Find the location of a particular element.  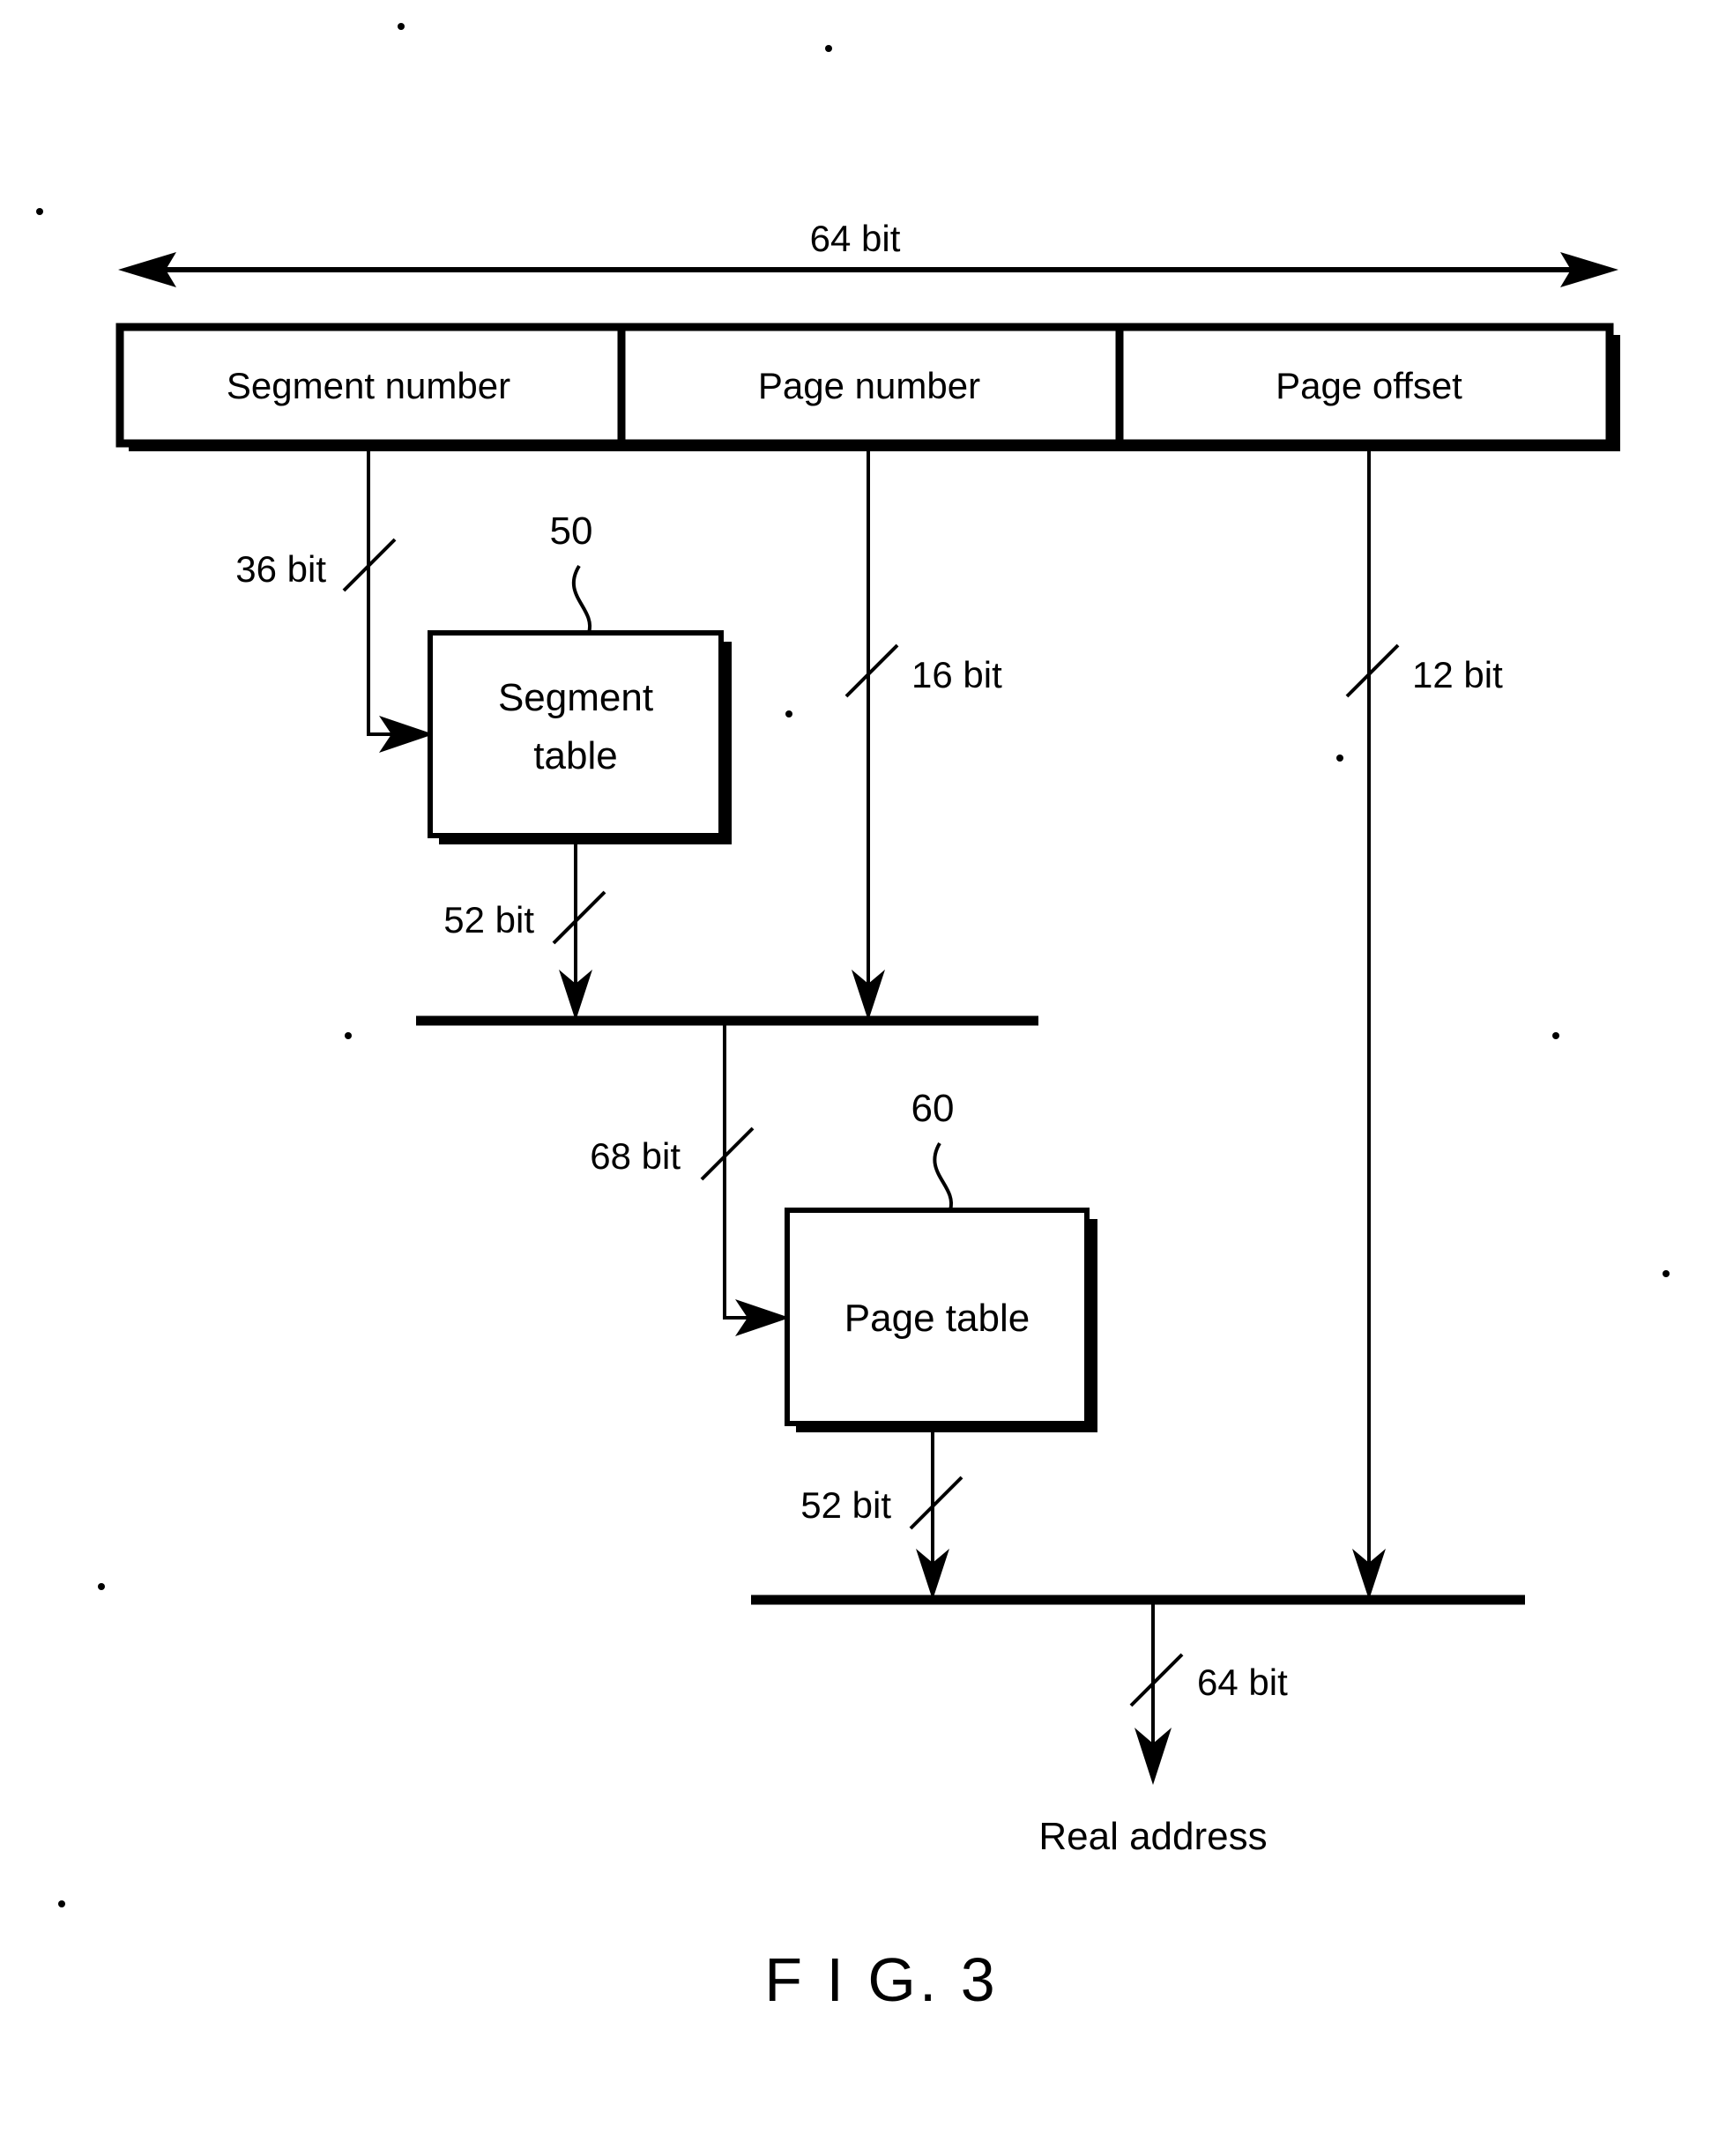

segment-table-label-line1: Segment is located at coordinates (575, 697).